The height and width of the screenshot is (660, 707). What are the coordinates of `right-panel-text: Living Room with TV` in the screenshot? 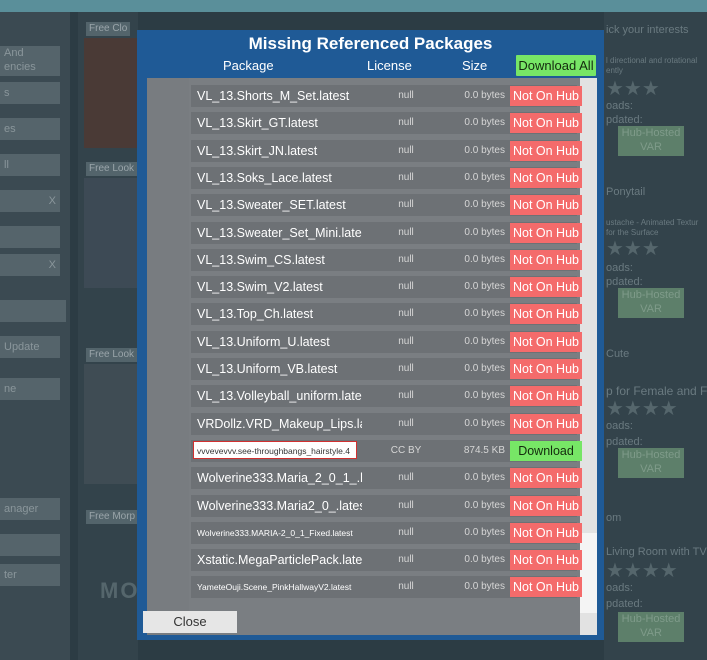 It's located at (656, 552).